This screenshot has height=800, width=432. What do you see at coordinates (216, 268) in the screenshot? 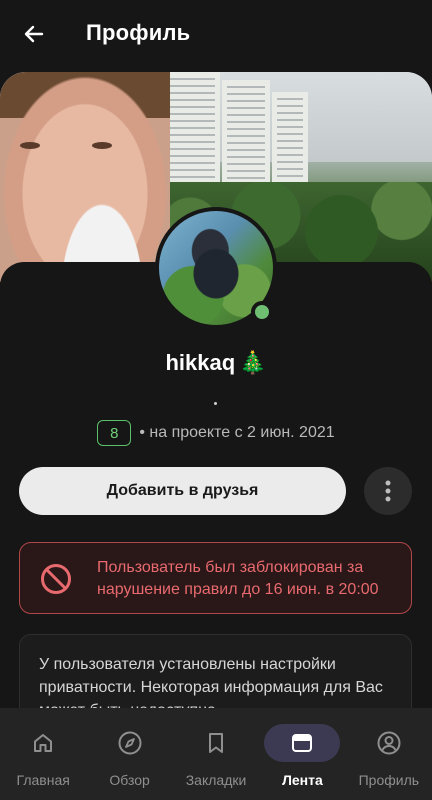
I see `avatar` at bounding box center [216, 268].